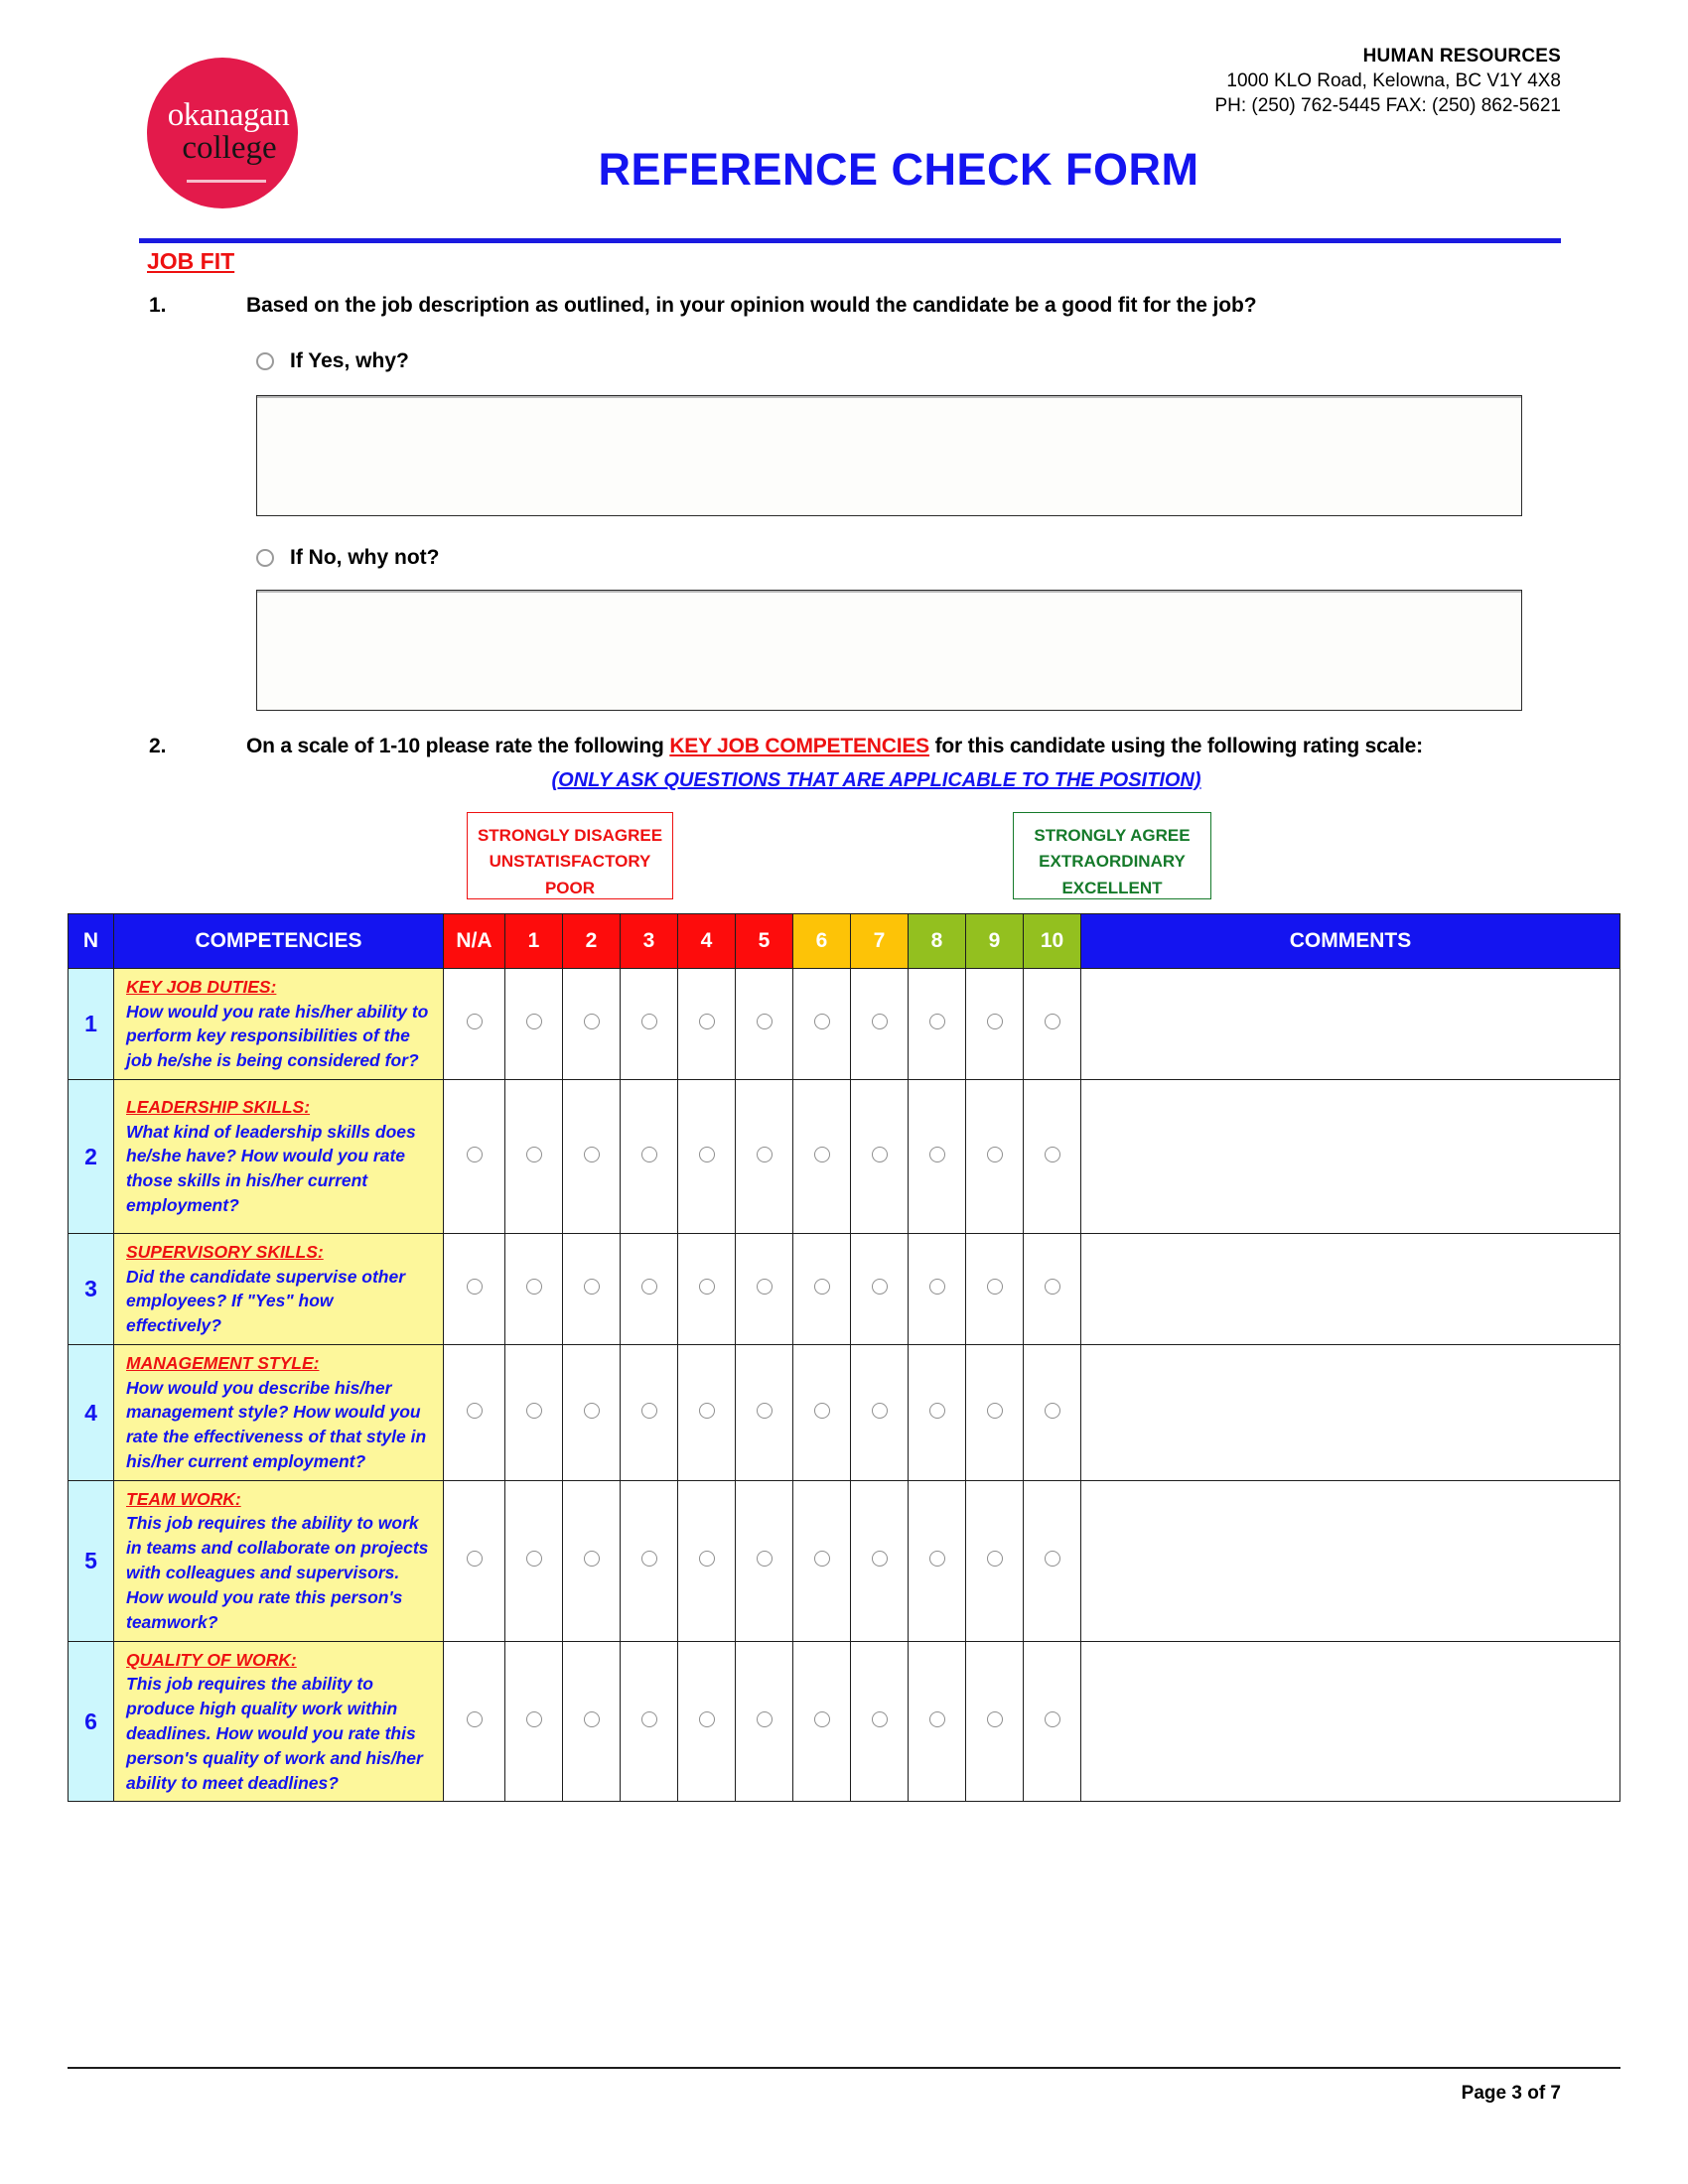 Image resolution: width=1688 pixels, height=2184 pixels. I want to click on answer-textarea-no, so click(889, 650).